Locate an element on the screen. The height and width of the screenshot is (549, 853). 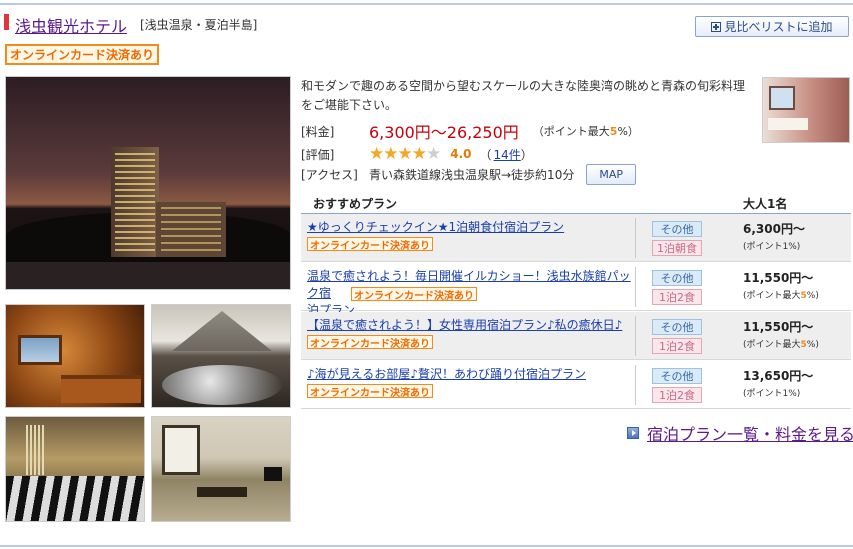
view-all-plans-link: 宿泊プラン一覧・料金を見る is located at coordinates (740, 433).